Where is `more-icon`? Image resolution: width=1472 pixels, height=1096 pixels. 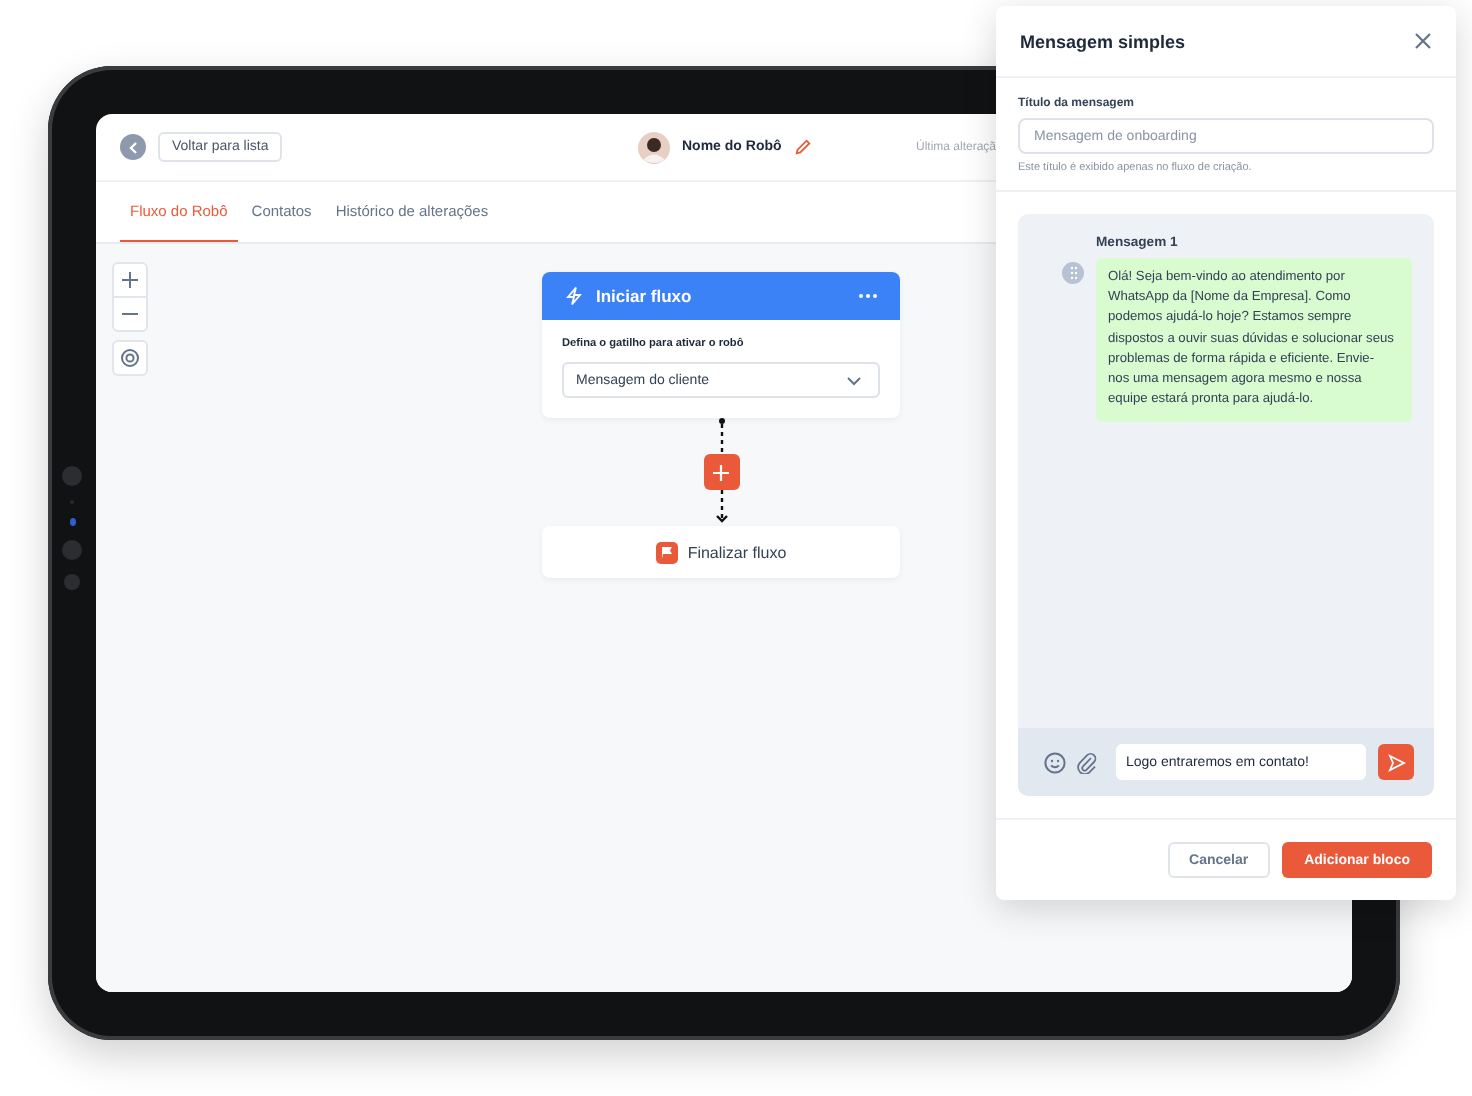 more-icon is located at coordinates (868, 296).